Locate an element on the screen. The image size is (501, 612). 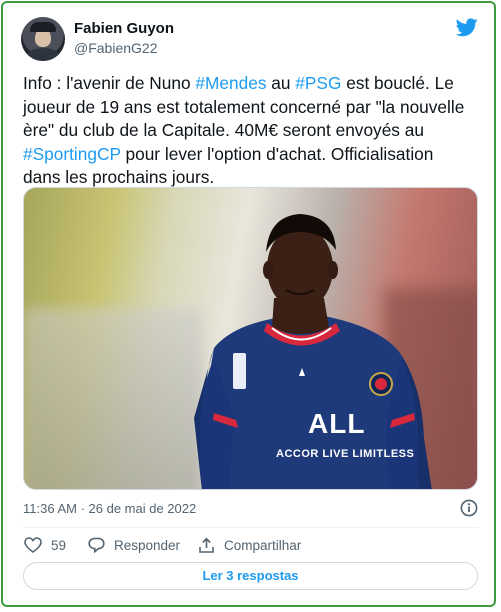
info-icon is located at coordinates (469, 508).